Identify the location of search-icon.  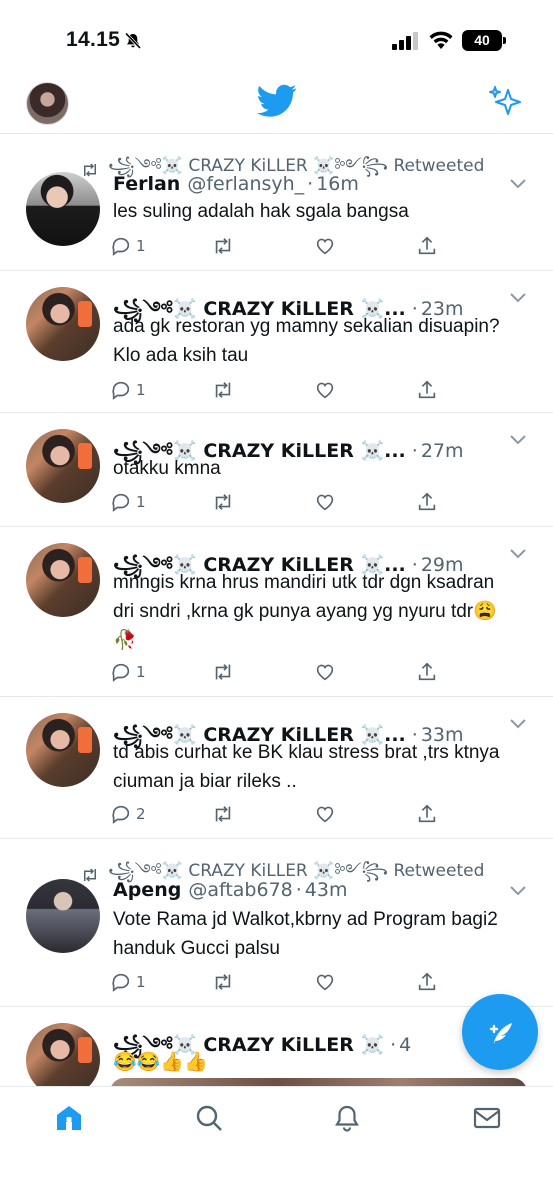
(209, 1118).